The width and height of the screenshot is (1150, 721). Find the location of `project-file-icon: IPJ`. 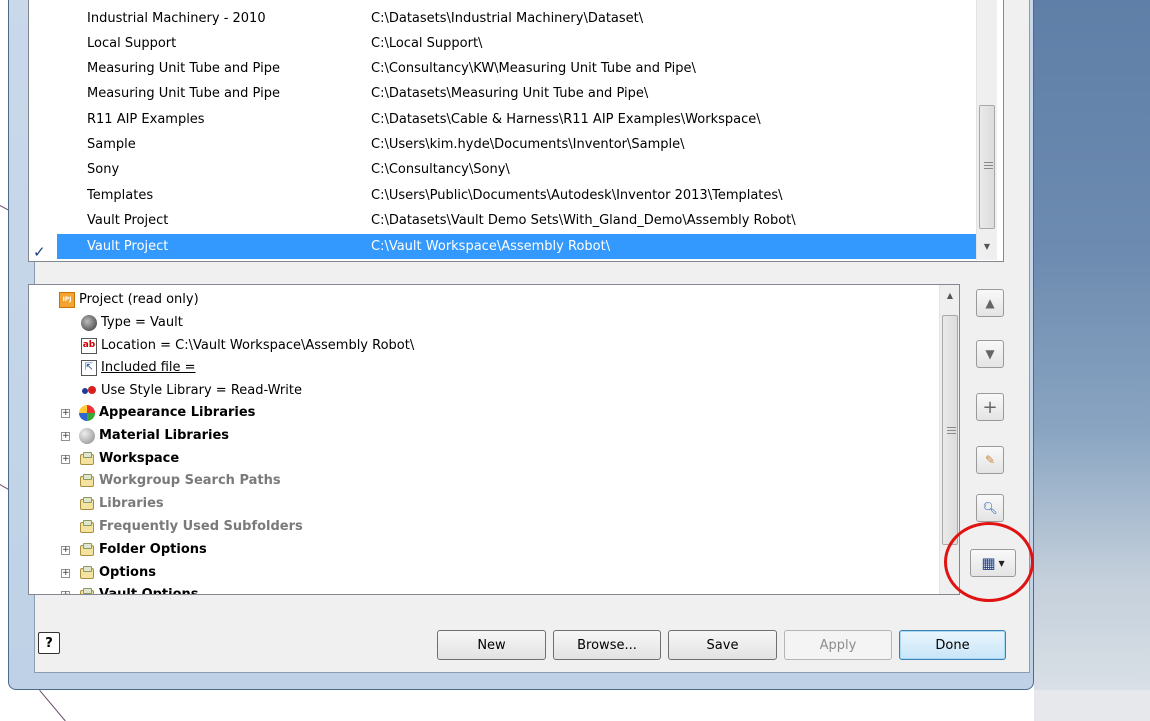

project-file-icon: IPJ is located at coordinates (67, 300).